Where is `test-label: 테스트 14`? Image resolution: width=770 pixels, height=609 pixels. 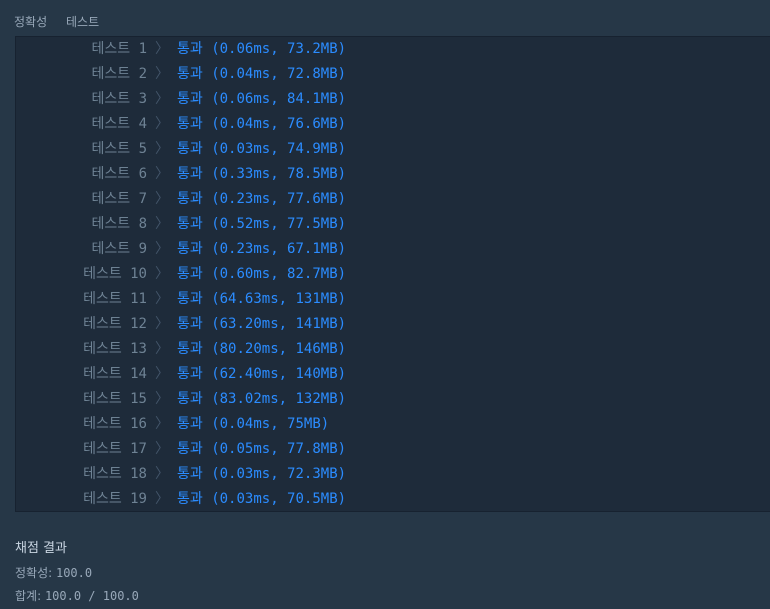
test-label: 테스트 14 is located at coordinates (115, 374).